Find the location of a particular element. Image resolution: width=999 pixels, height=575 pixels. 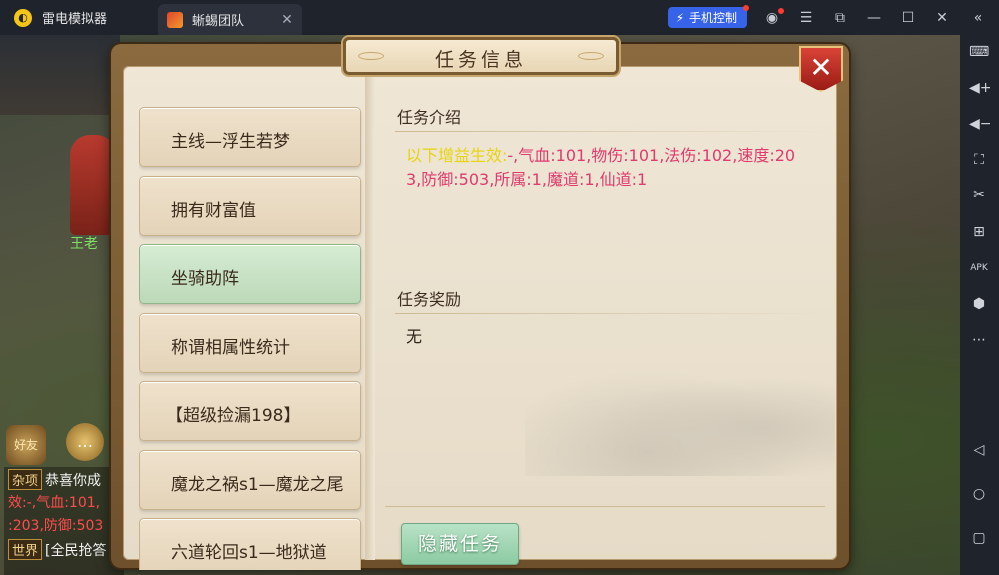

phone-control-label: 手机控制 is located at coordinates (713, 18).